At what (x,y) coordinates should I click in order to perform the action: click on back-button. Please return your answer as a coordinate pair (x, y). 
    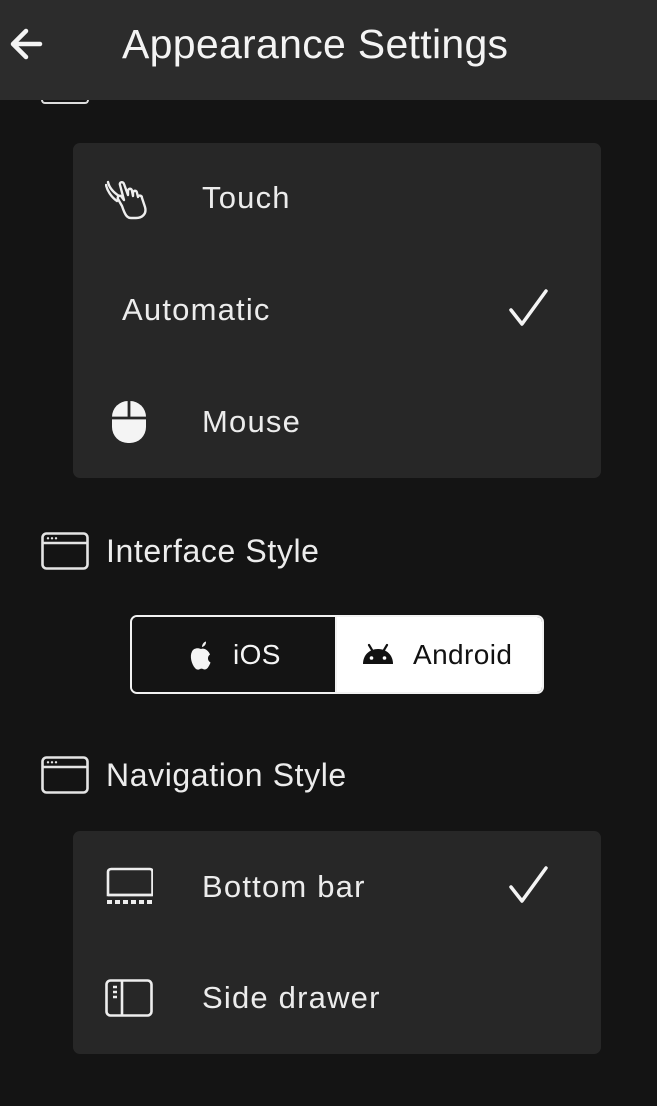
    Looking at the image, I should click on (26, 44).